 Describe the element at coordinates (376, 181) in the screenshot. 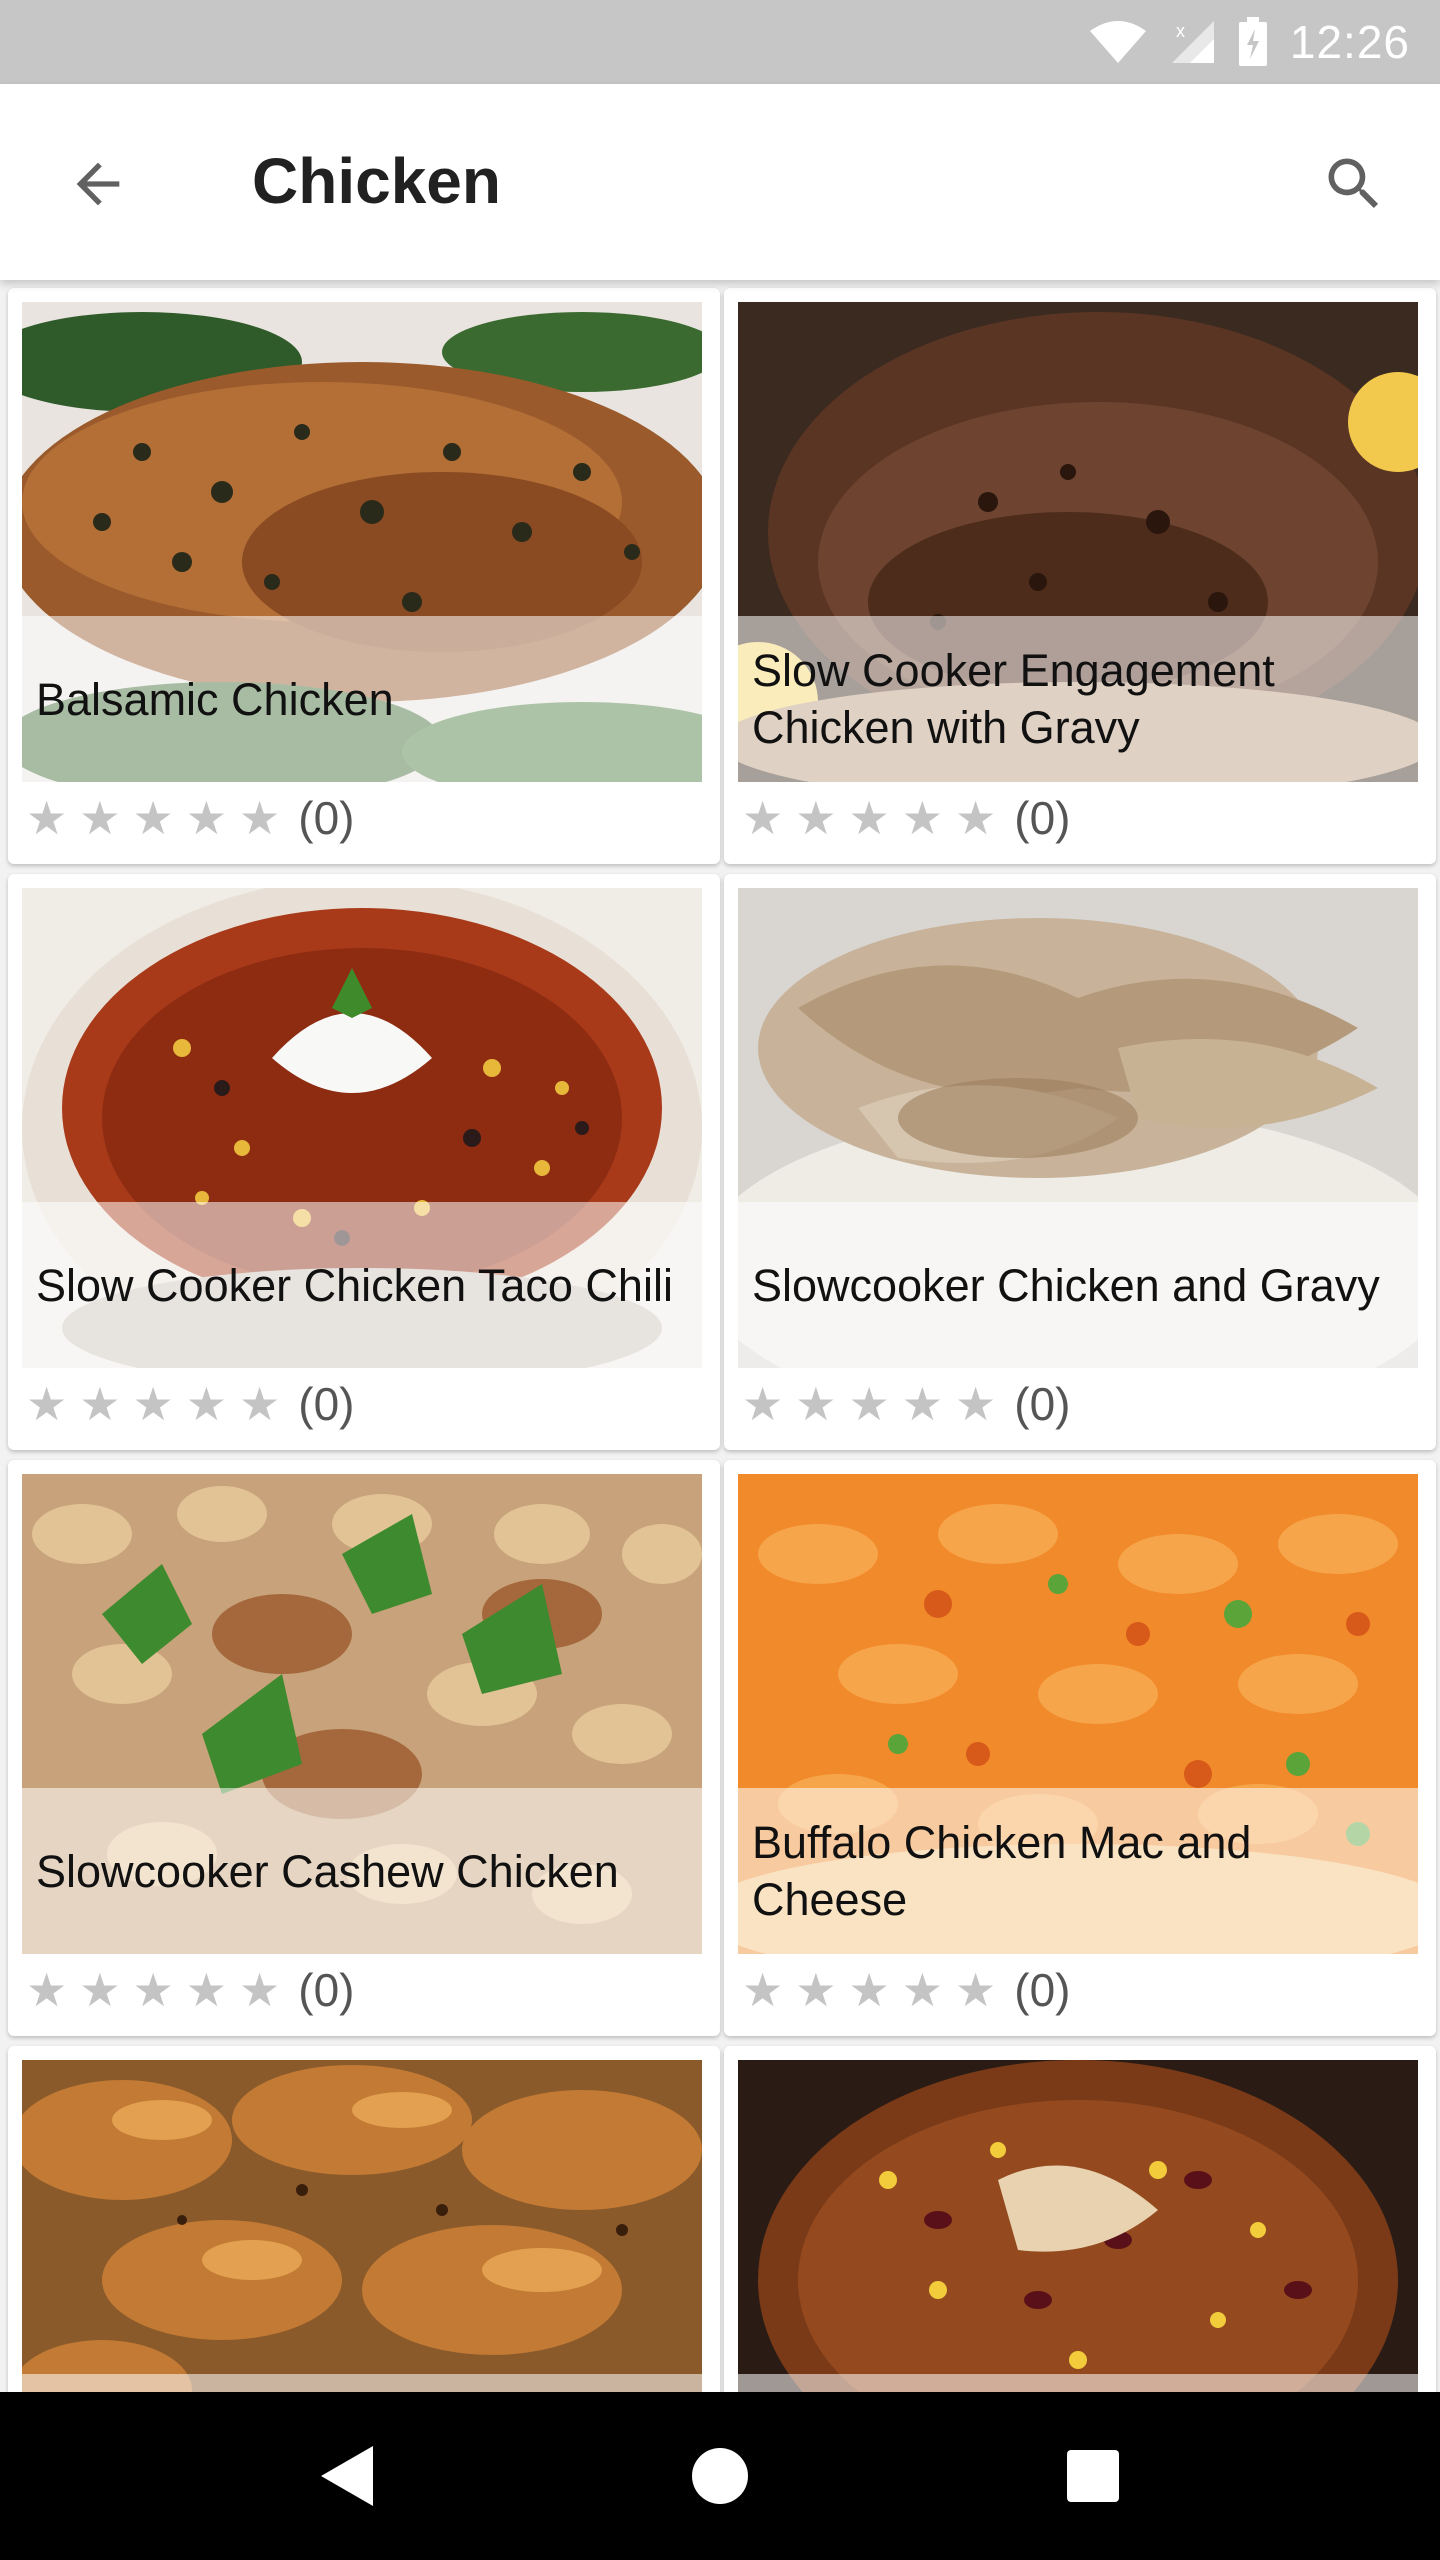

I see `page-title: Chicken` at that location.